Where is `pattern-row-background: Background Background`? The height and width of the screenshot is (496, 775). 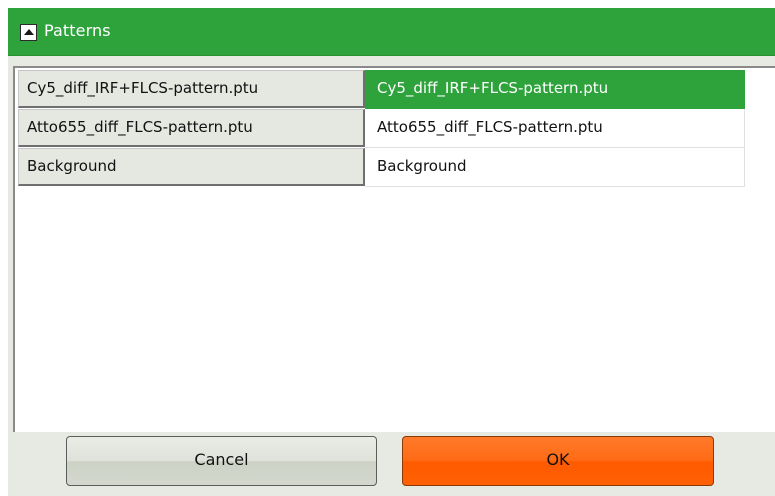
pattern-row-background: Background Background is located at coordinates (382, 167).